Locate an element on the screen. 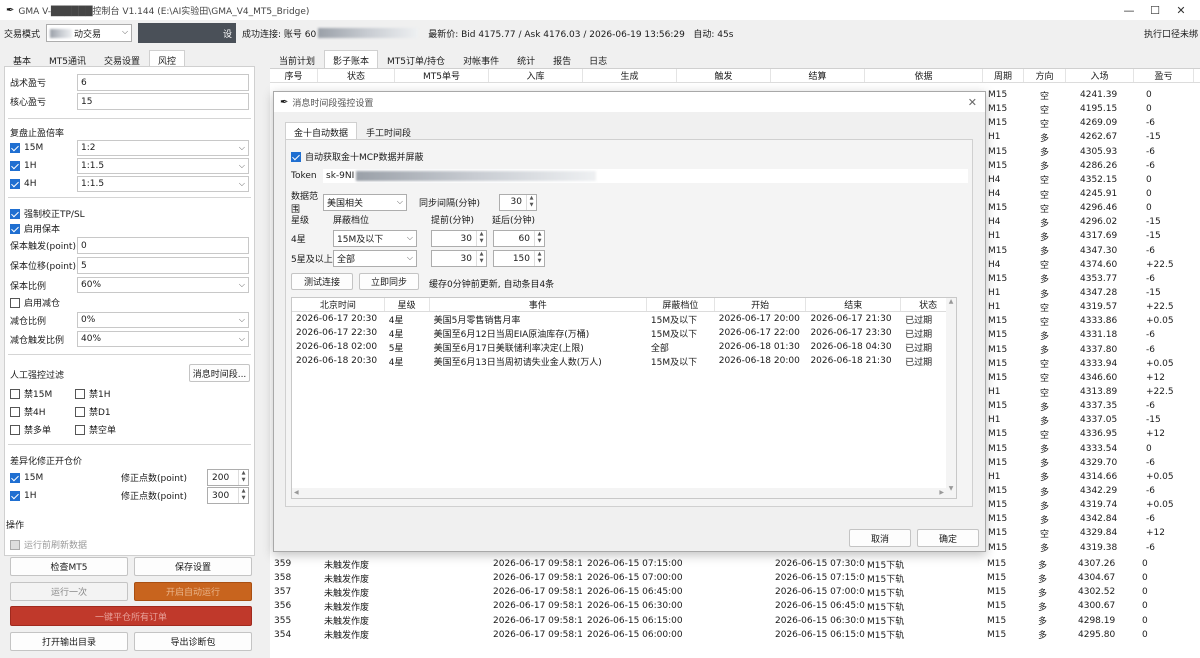 The height and width of the screenshot is (658, 1200). ban-short-checkbox is located at coordinates (80, 429).